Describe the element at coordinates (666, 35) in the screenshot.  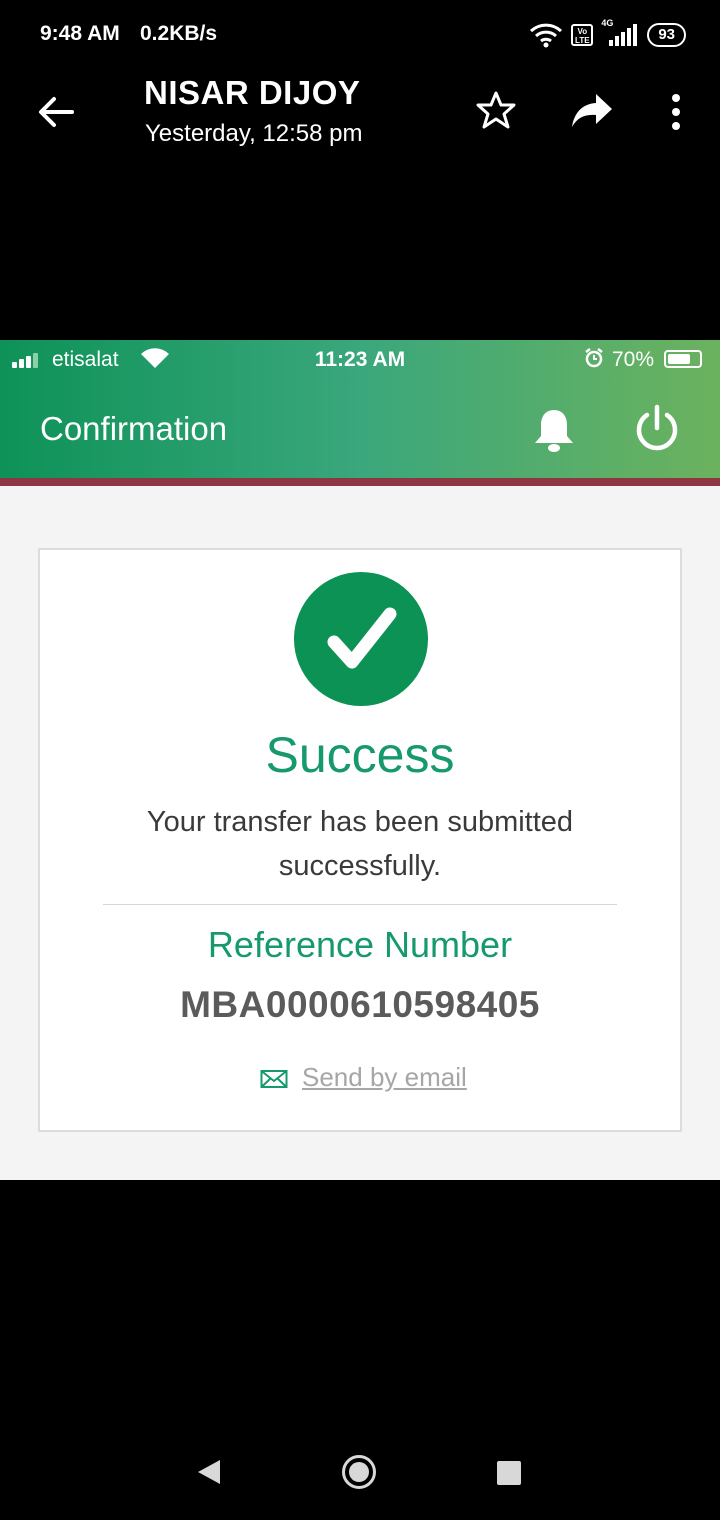
I see `battery-icon: 93` at that location.